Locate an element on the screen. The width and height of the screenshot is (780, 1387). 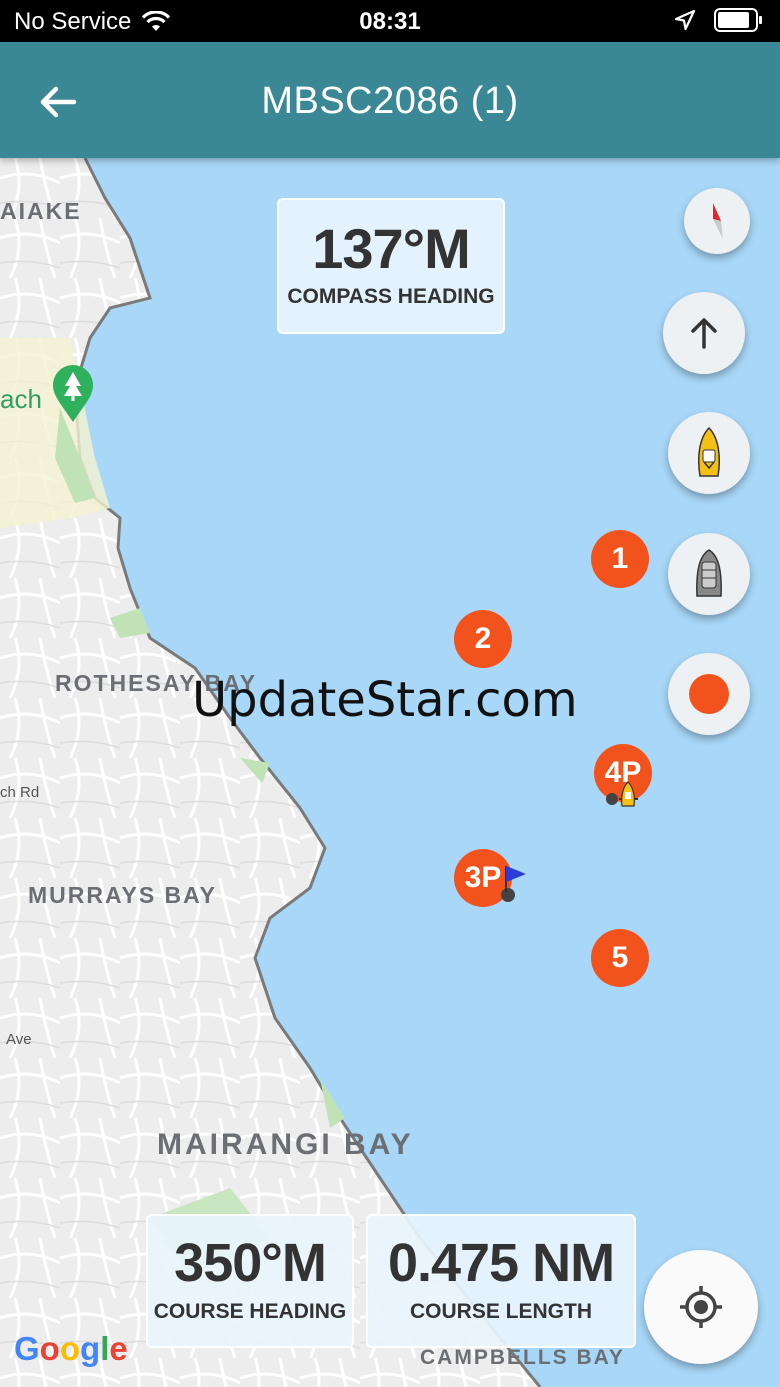
page-title: MBSC2086 (1) is located at coordinates (390, 101).